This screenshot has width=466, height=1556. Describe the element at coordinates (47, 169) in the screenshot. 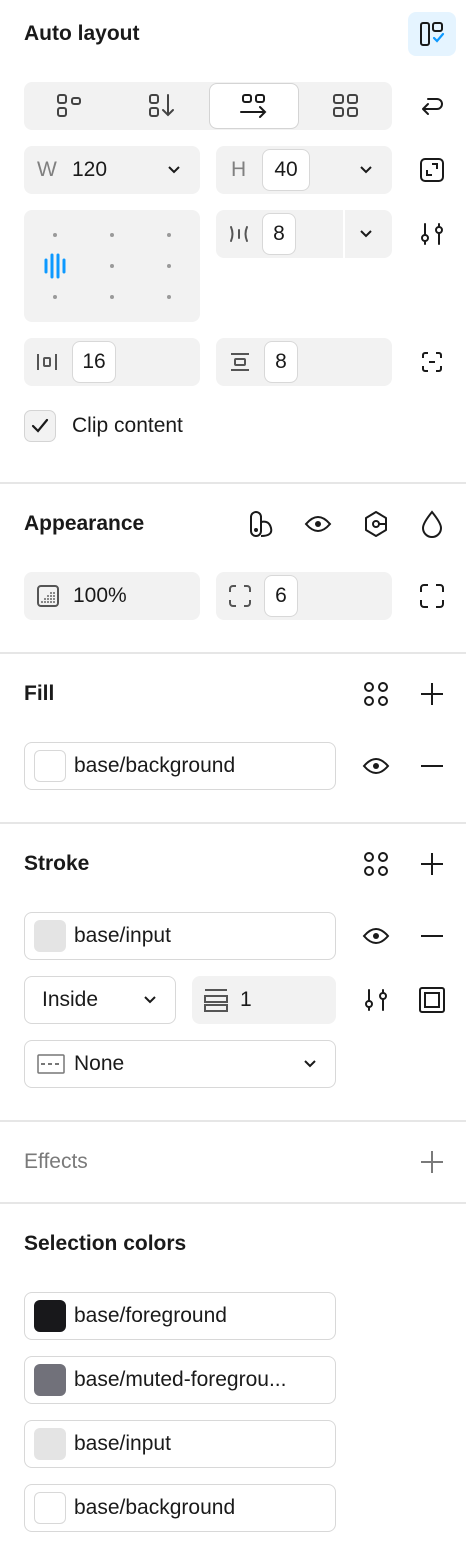

I see `width-label: W` at that location.